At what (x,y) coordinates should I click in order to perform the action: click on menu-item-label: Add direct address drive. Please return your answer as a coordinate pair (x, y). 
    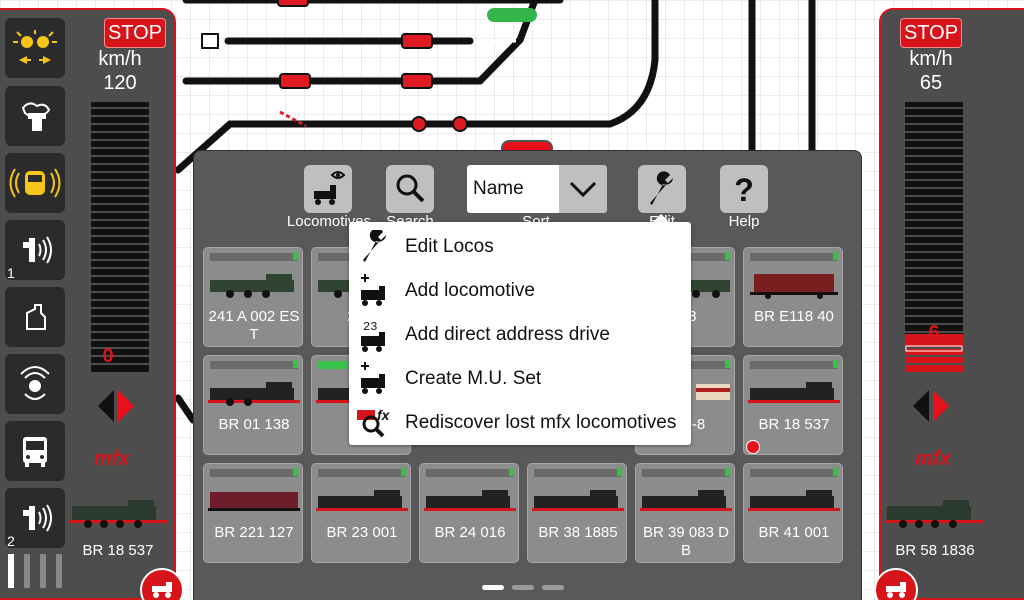
    Looking at the image, I should click on (507, 334).